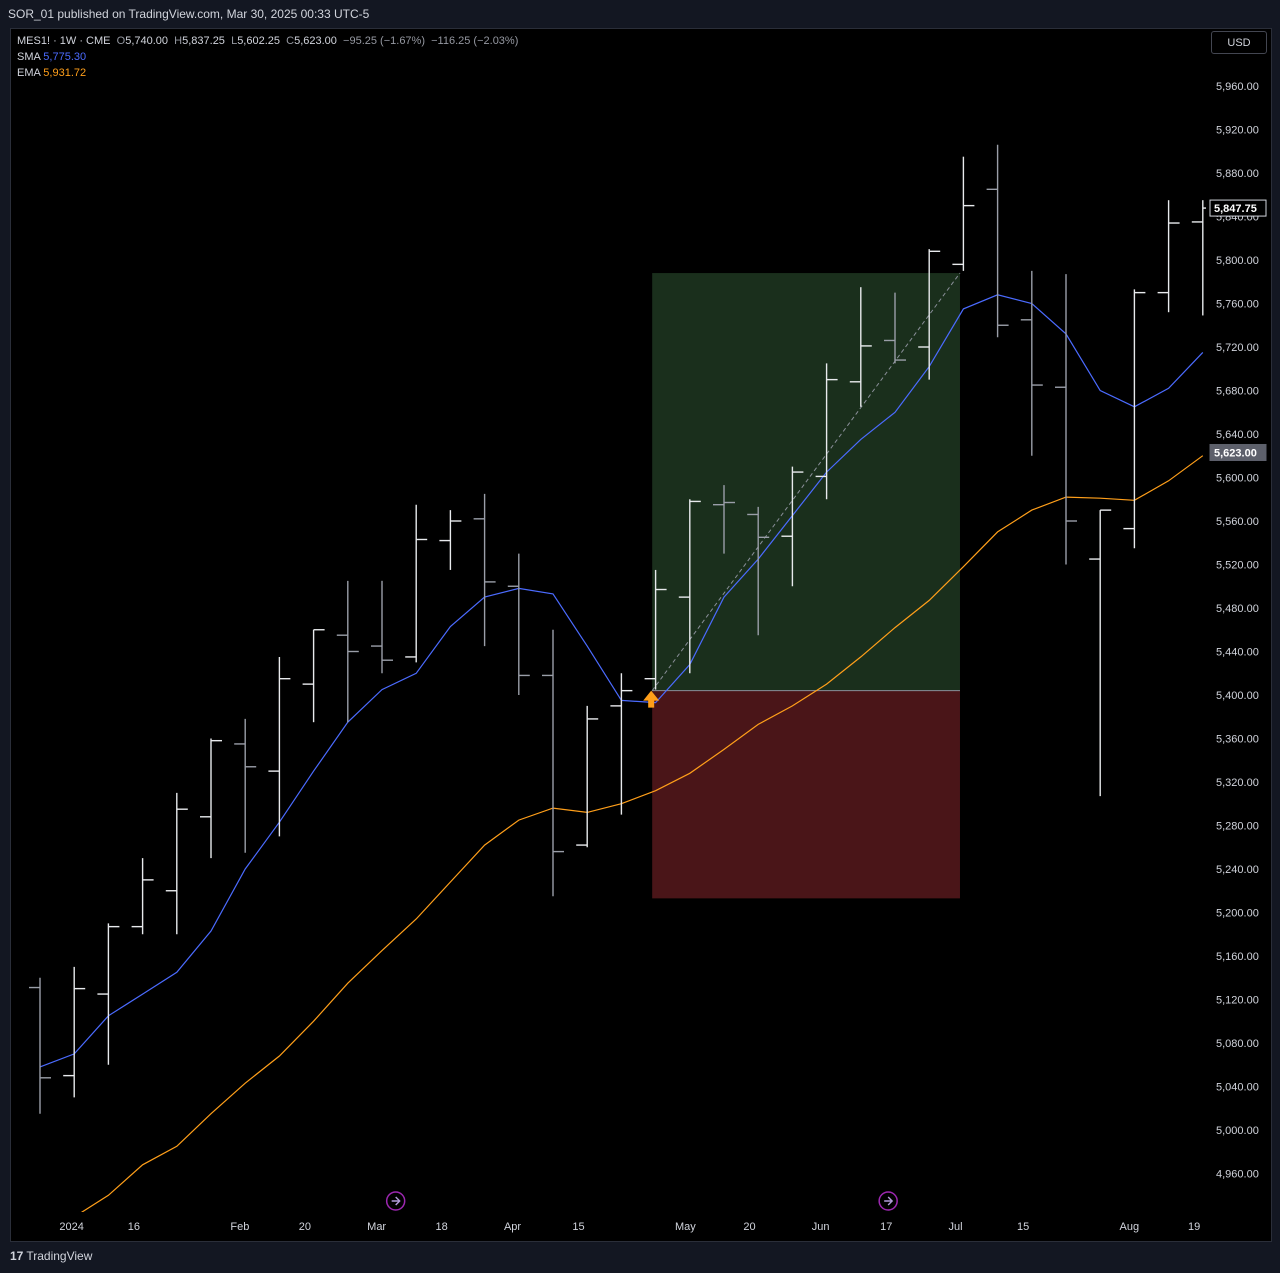 Image resolution: width=1280 pixels, height=1273 pixels. Describe the element at coordinates (1235, 453) in the screenshot. I see `close-price-label: 5,623.00` at that location.